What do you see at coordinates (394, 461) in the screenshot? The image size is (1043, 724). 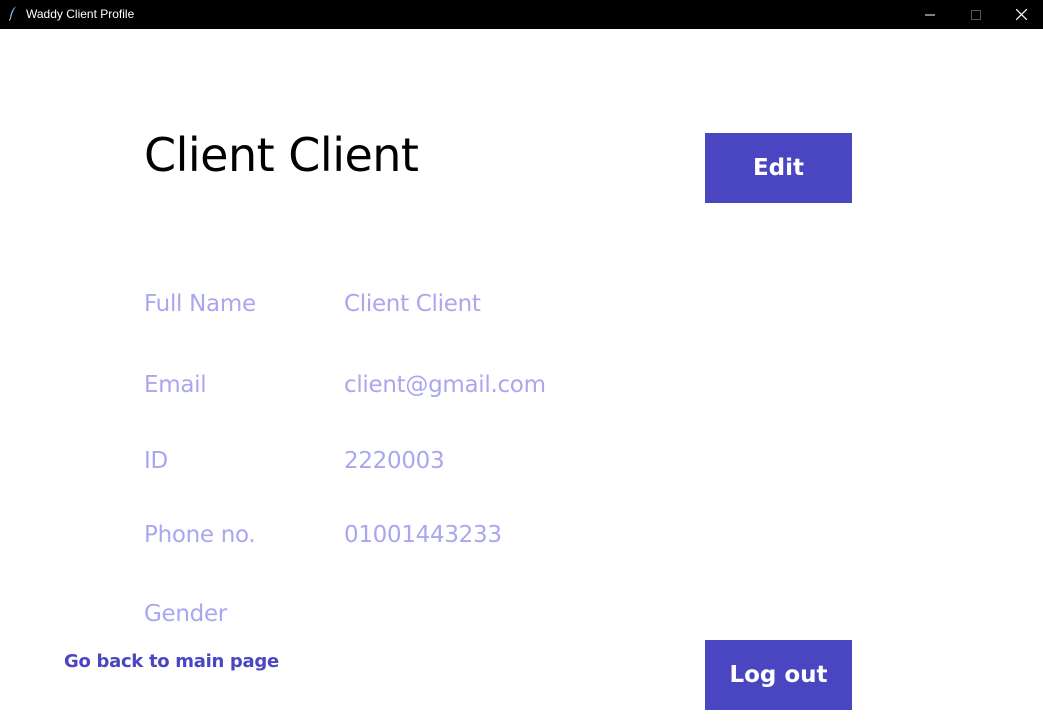 I see `id-value: 2220003` at bounding box center [394, 461].